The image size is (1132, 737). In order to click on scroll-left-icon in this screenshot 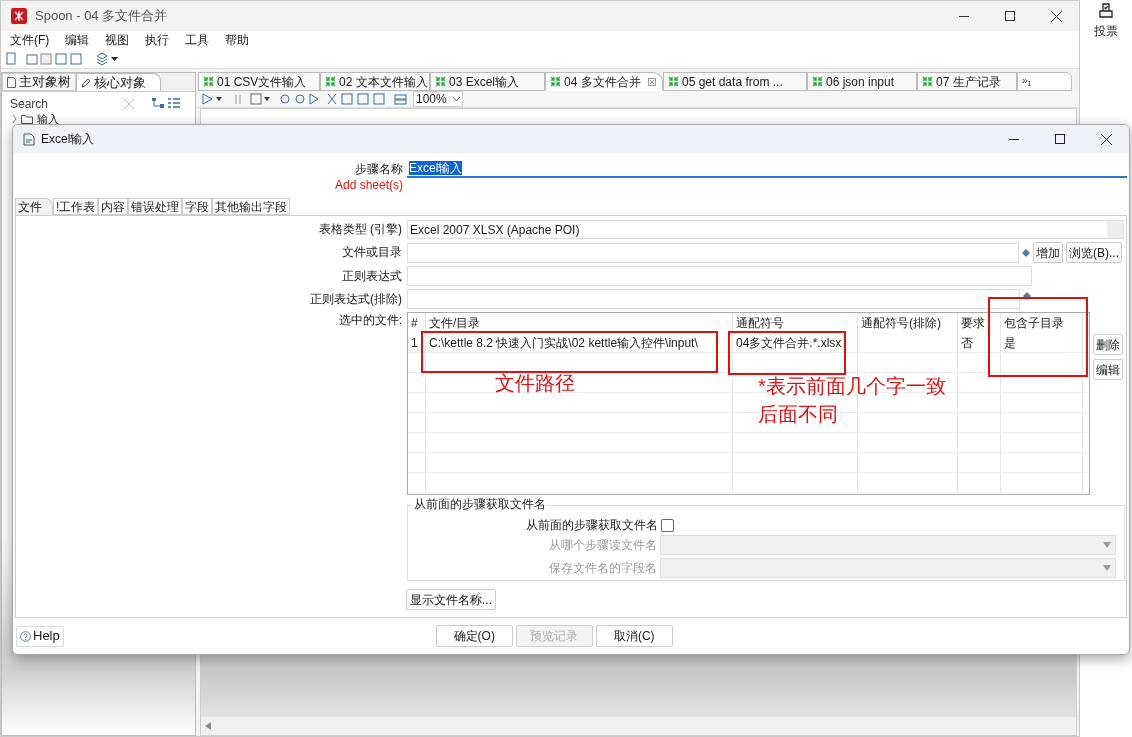, I will do `click(208, 726)`.